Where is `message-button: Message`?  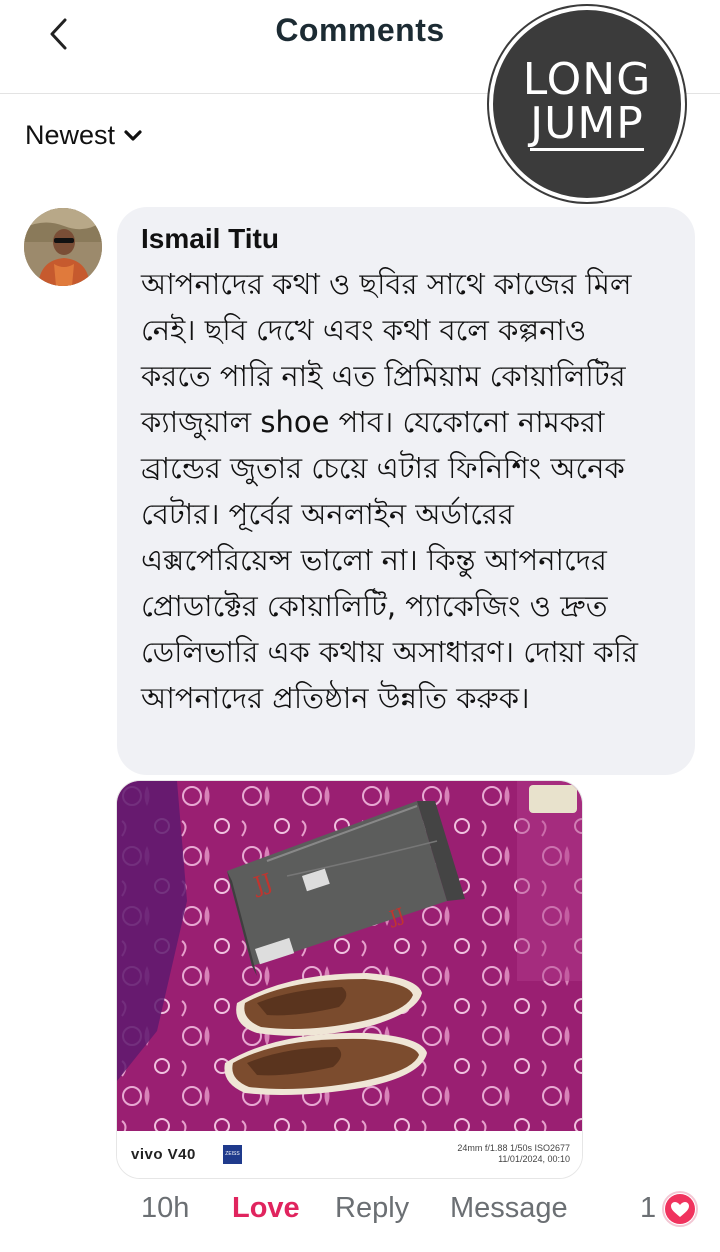 message-button: Message is located at coordinates (509, 1208).